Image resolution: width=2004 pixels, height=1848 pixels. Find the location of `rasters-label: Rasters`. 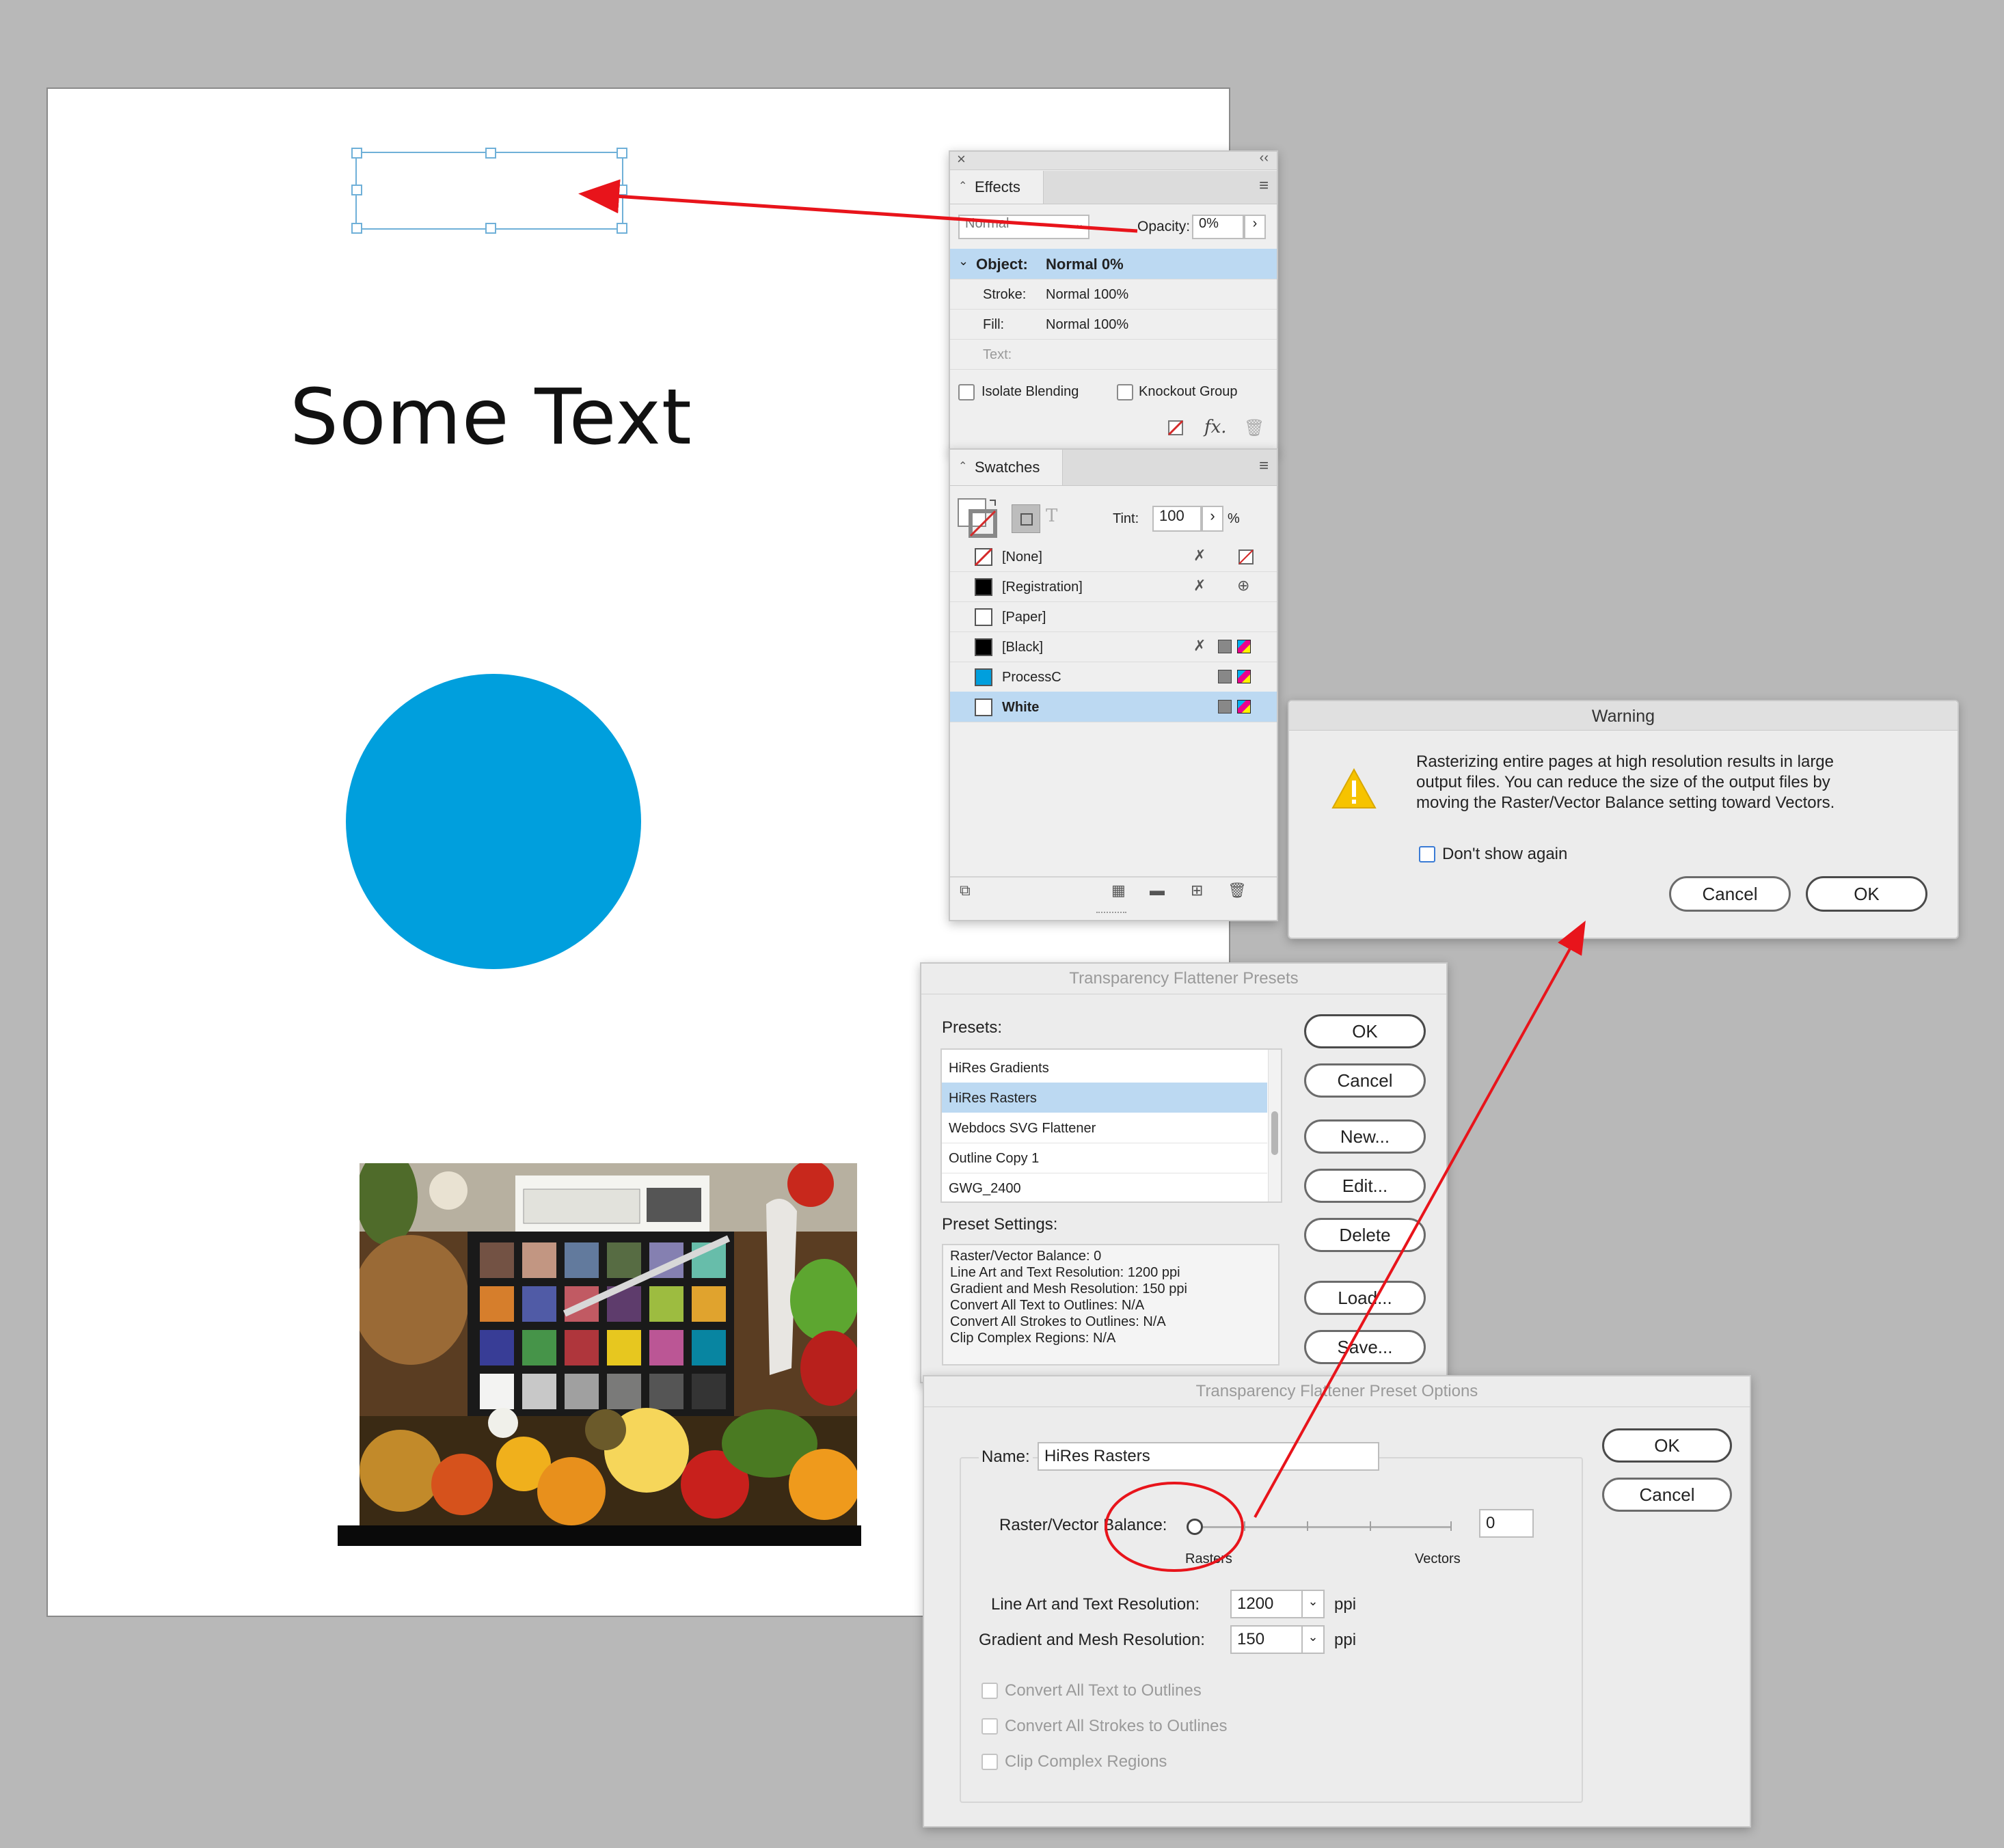

rasters-label: Rasters is located at coordinates (1208, 1558).